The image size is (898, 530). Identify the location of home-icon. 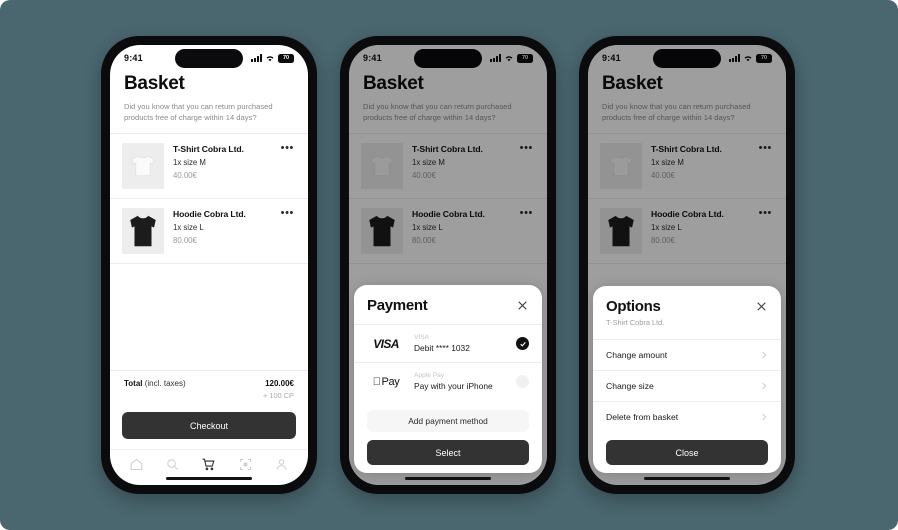
(136, 464).